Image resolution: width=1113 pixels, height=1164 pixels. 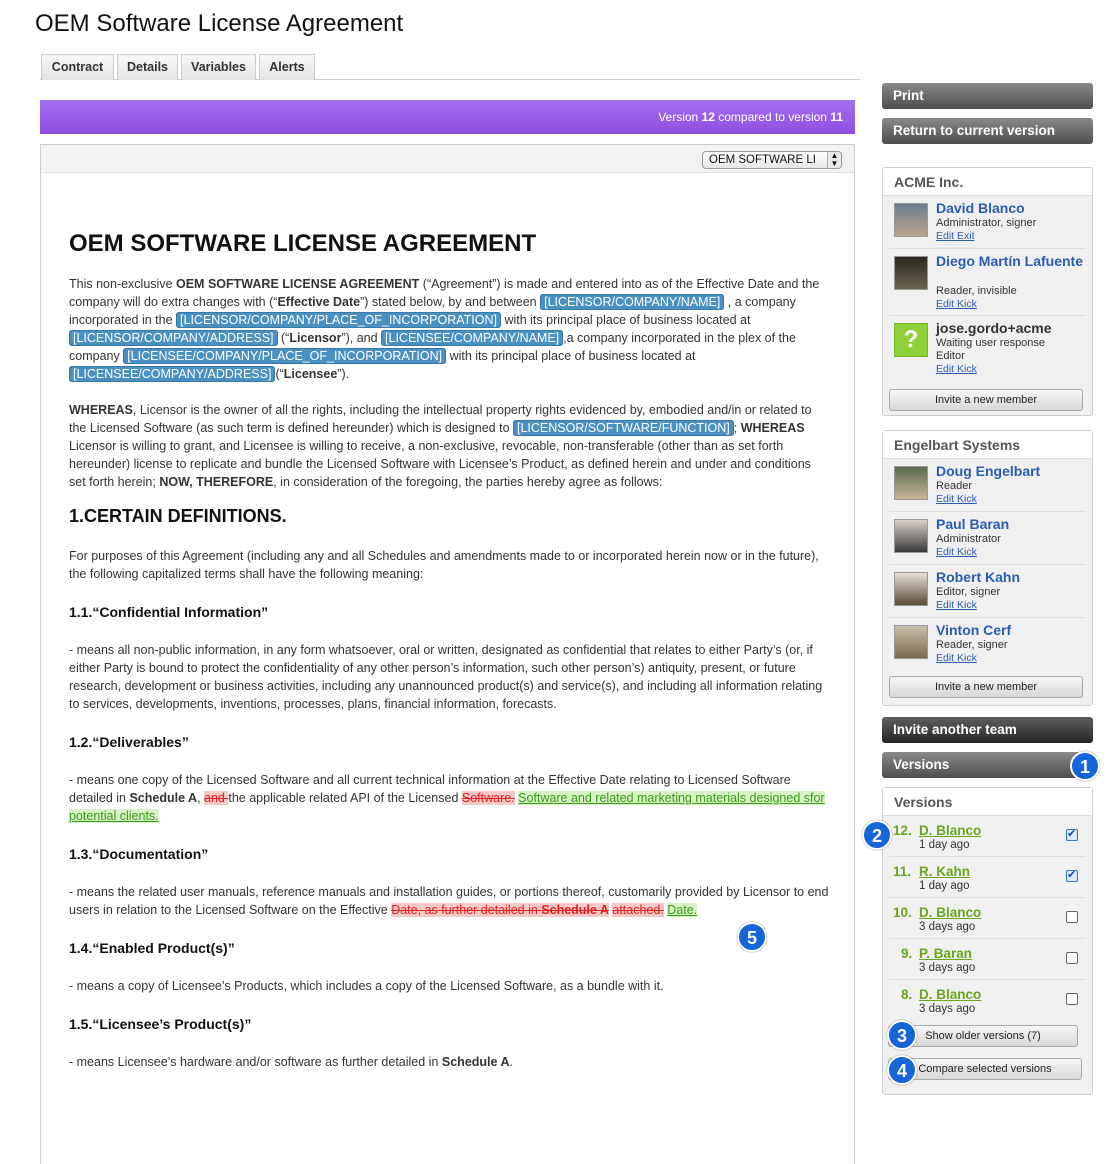 I want to click on member-role: Reader, so click(x=954, y=486).